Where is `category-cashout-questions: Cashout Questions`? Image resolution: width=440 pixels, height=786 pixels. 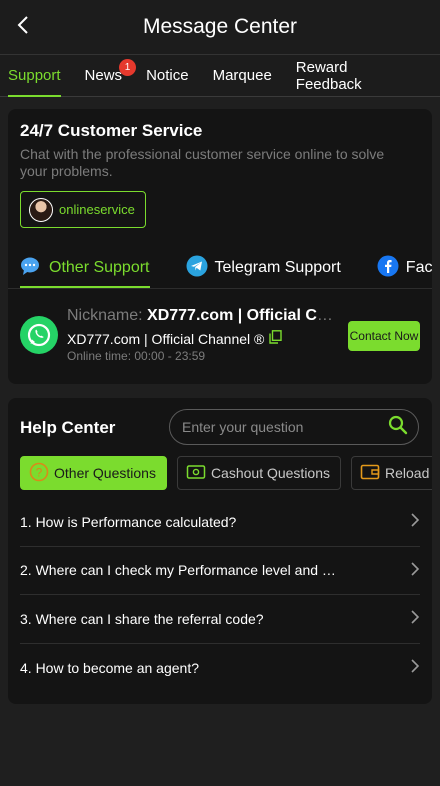
category-cashout-questions: Cashout Questions is located at coordinates (259, 473).